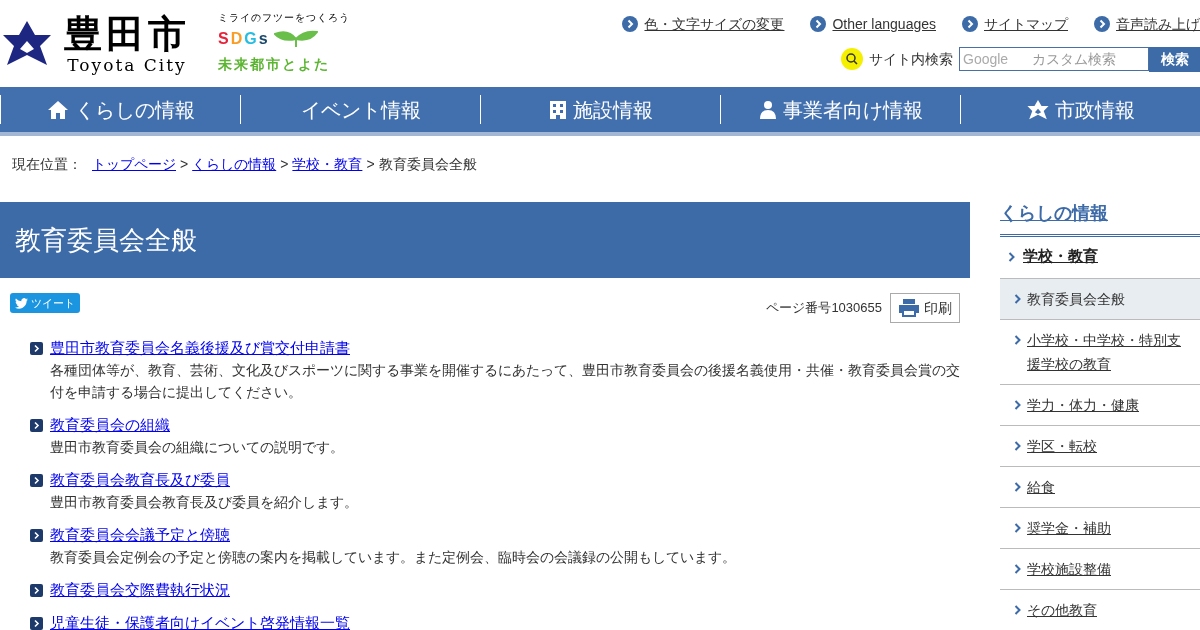 This screenshot has width=1200, height=630. Describe the element at coordinates (1069, 528) in the screenshot. I see `sidebar-item-label: 奨学金・補助` at that location.